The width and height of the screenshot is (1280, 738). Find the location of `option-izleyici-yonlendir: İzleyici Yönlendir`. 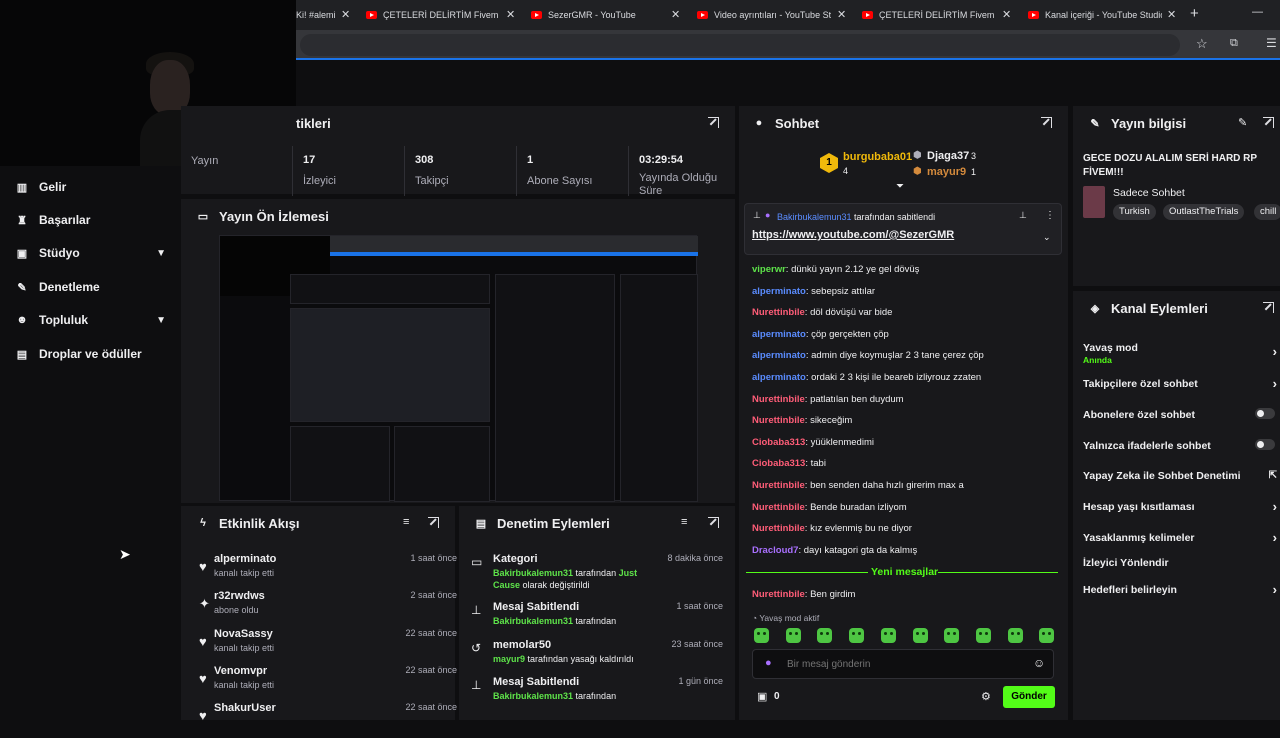

option-izleyici-yonlendir: İzleyici Yönlendir is located at coordinates (1181, 563).